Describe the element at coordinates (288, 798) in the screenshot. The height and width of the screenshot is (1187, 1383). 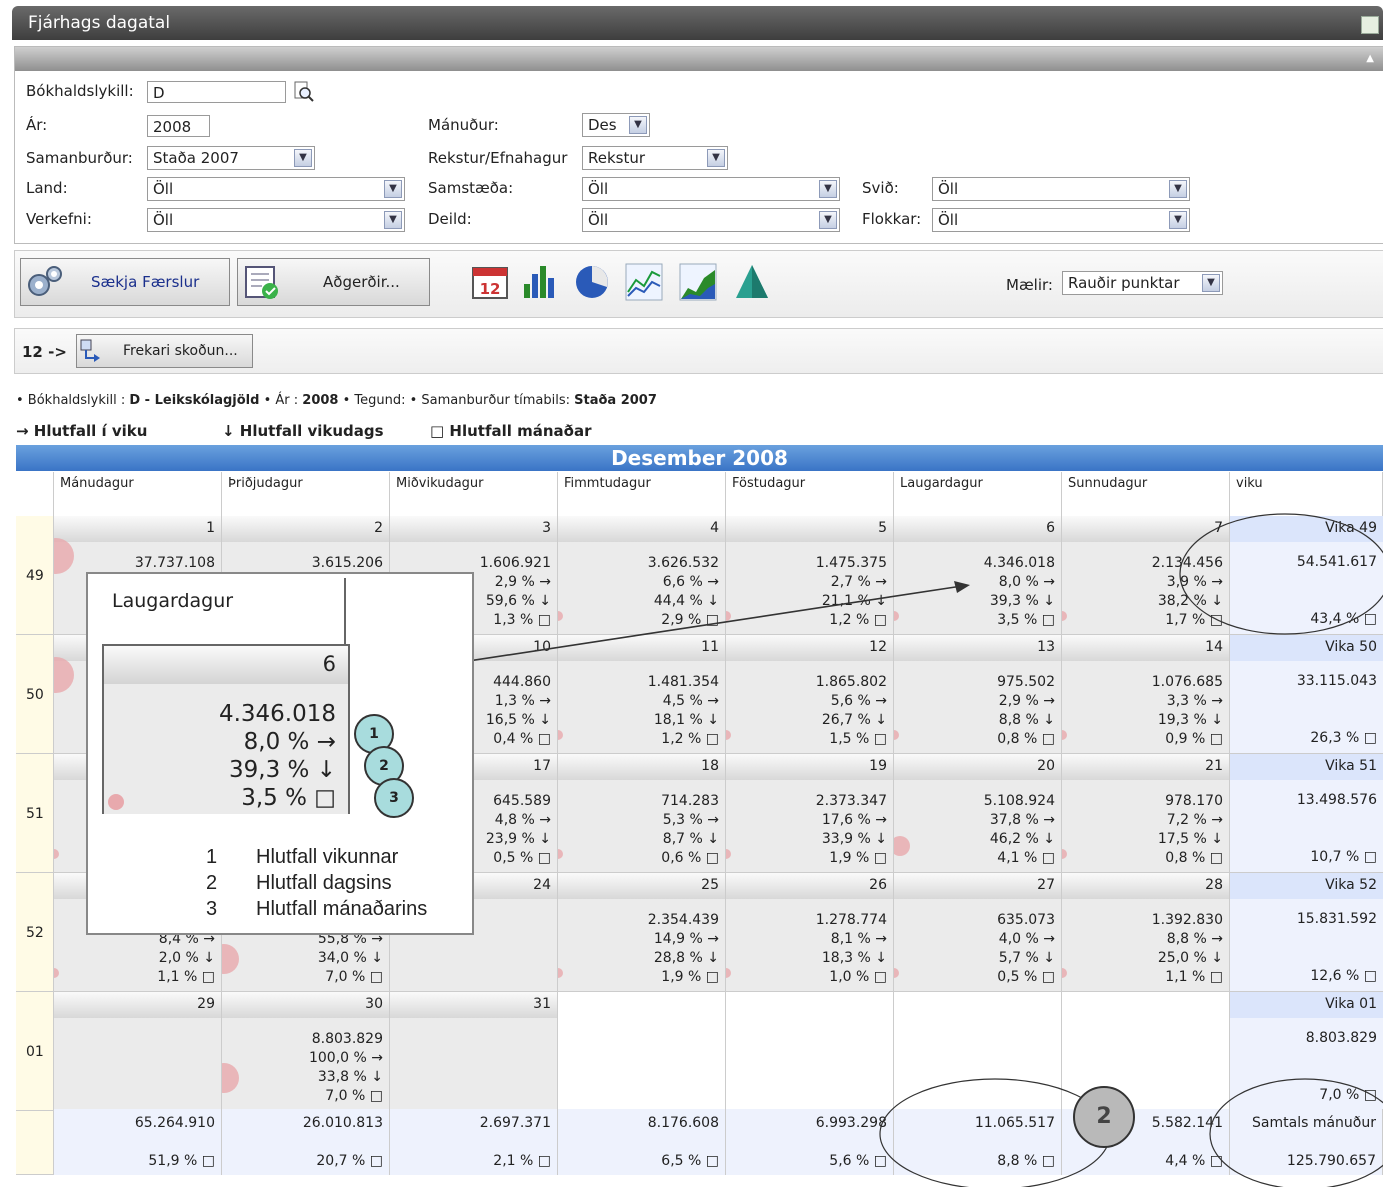
I see `popup-month-pct: 3,5 % □` at that location.